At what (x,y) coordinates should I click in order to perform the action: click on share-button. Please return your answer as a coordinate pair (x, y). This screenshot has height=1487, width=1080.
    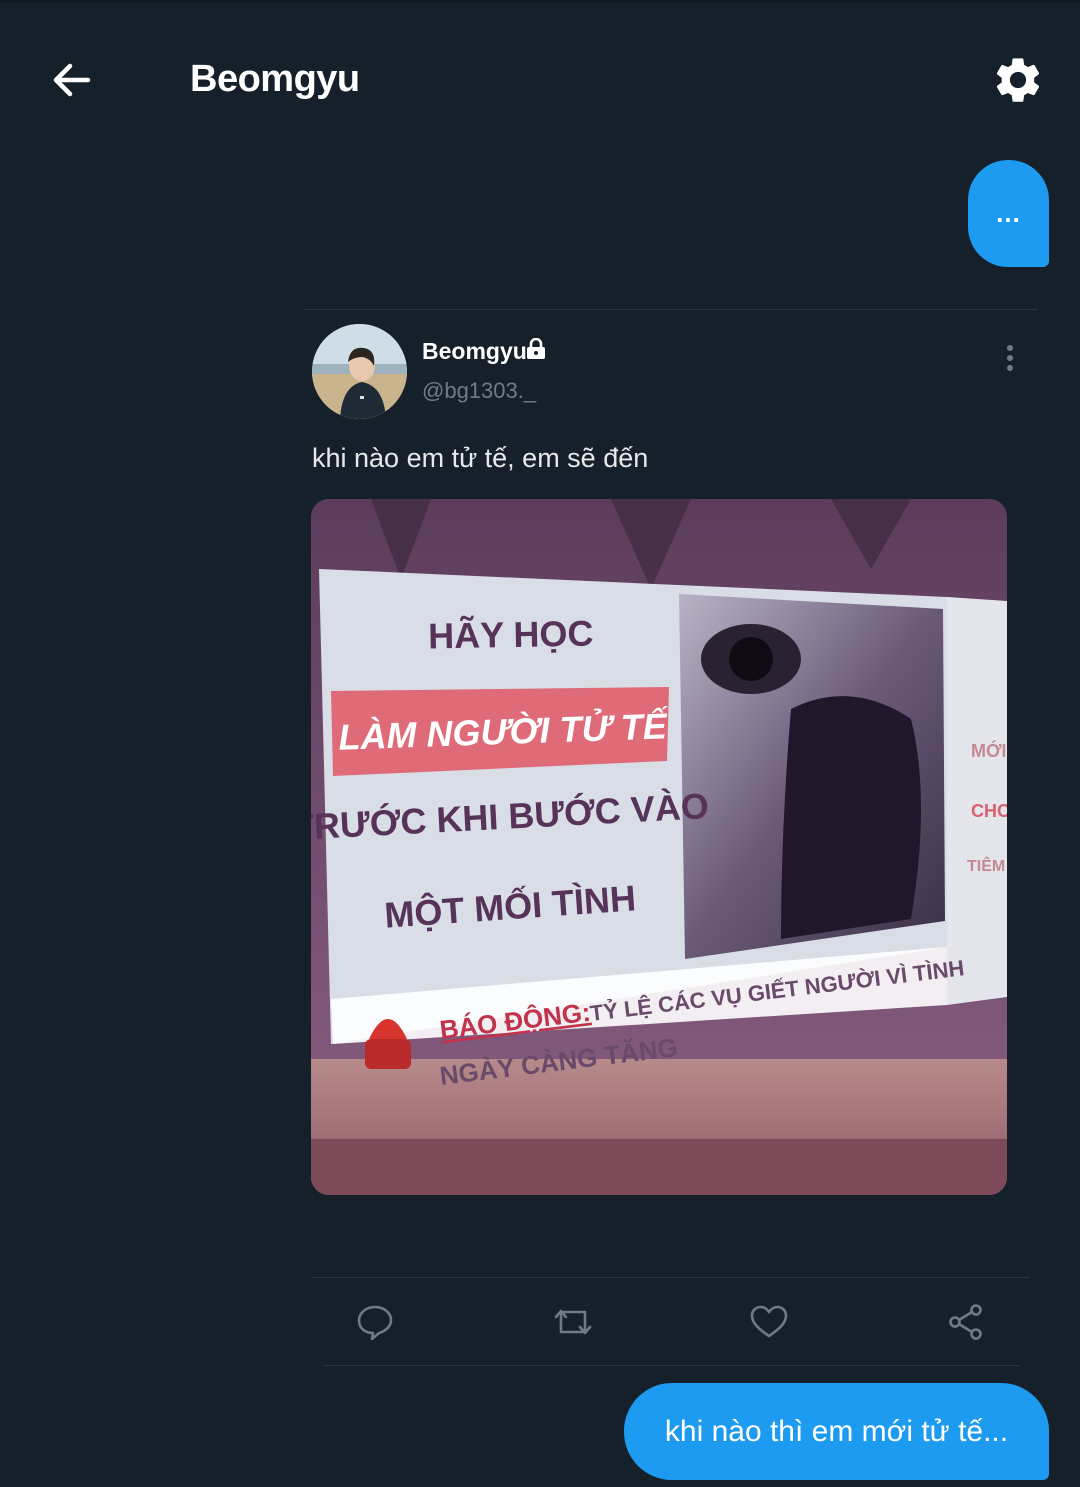
    Looking at the image, I should click on (966, 1322).